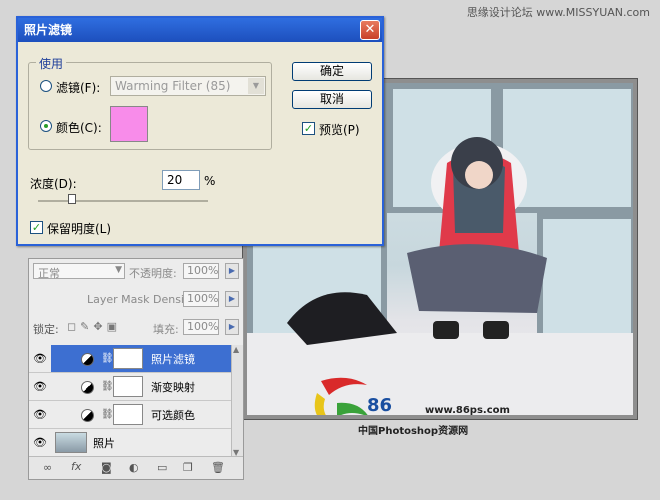 The width and height of the screenshot is (660, 500). I want to click on preview-checkbox: ✓, so click(308, 128).